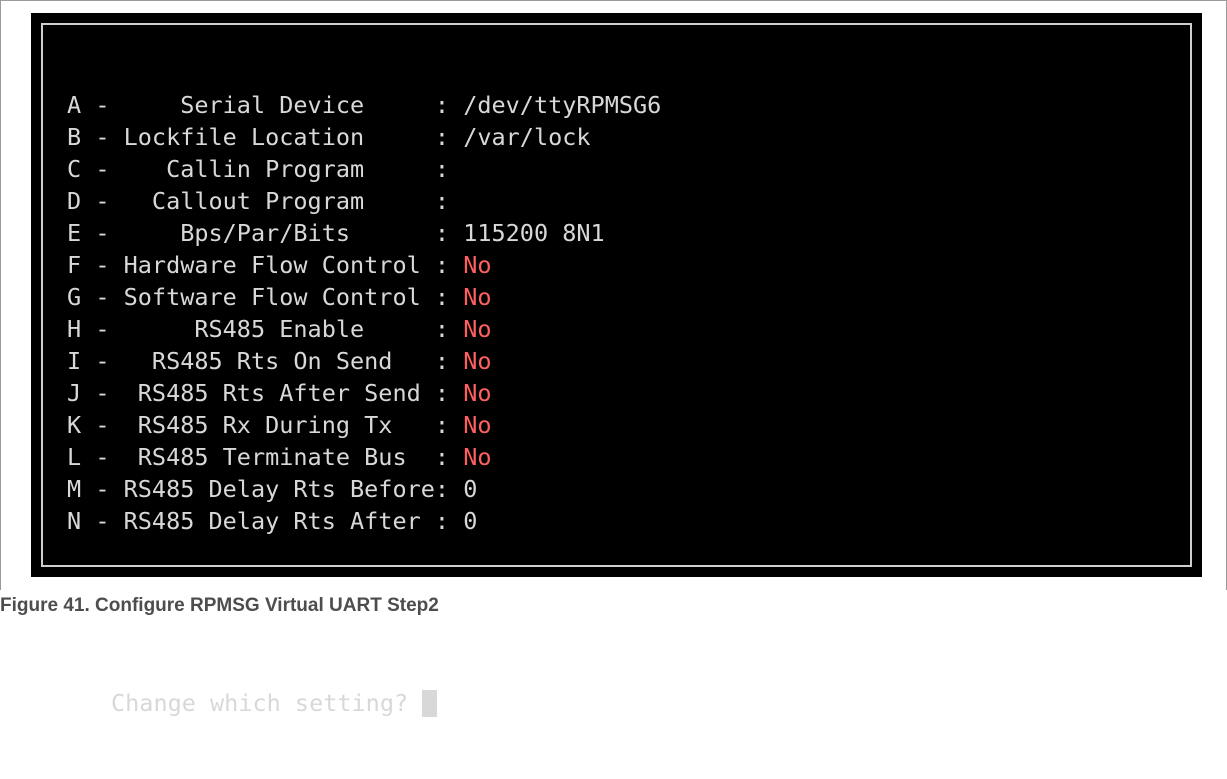 The width and height of the screenshot is (1227, 779). I want to click on setting-row-l: L - RS485 Terminate Bus : No, so click(364, 457).